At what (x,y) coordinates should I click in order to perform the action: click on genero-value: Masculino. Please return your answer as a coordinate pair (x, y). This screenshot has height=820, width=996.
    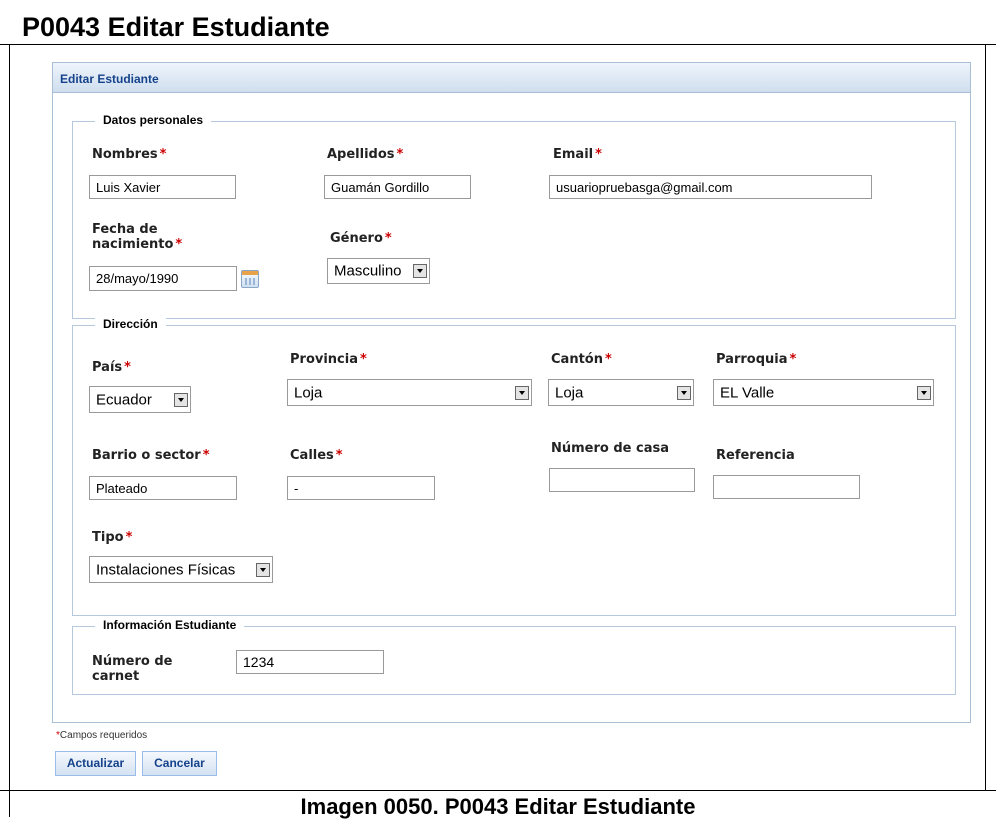
    Looking at the image, I should click on (368, 271).